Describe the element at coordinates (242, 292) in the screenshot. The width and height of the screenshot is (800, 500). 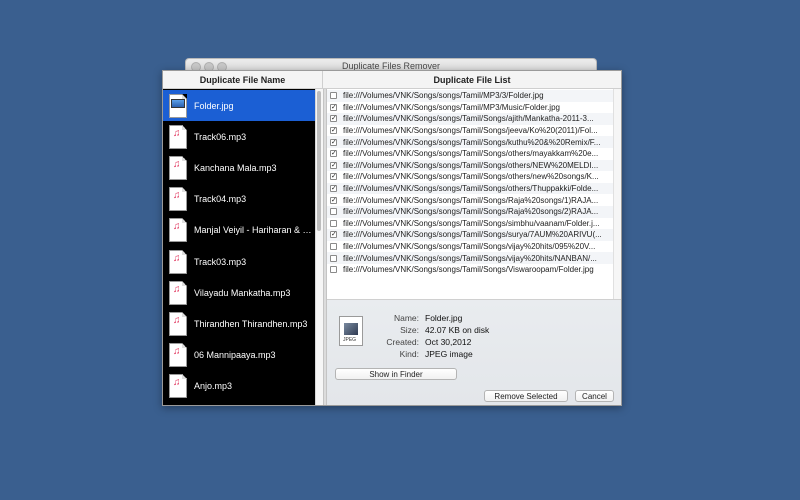
I see `file-list-item-label: Vilayadu Mankatha.mp3` at that location.